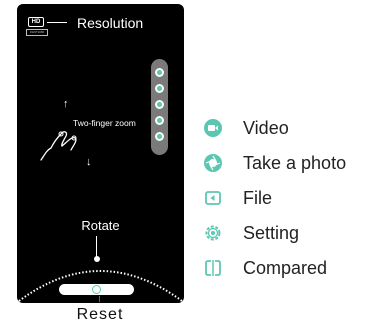 Image resolution: width=369 pixels, height=327 pixels. What do you see at coordinates (213, 163) in the screenshot?
I see `camera-shutter-icon` at bounding box center [213, 163].